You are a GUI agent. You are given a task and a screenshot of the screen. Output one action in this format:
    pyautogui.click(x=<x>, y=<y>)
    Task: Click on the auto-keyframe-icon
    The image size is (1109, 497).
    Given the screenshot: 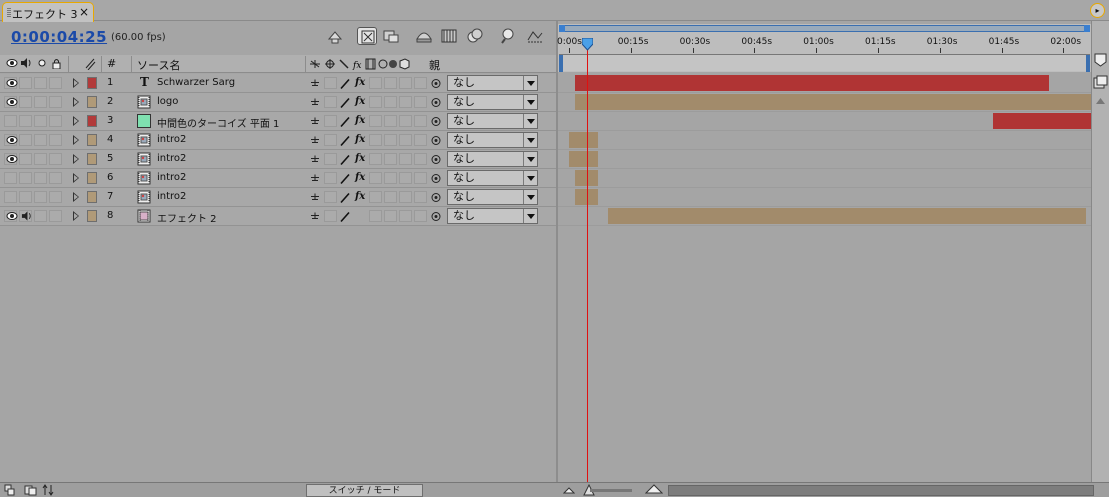 What is the action you would take?
    pyautogui.click(x=535, y=36)
    